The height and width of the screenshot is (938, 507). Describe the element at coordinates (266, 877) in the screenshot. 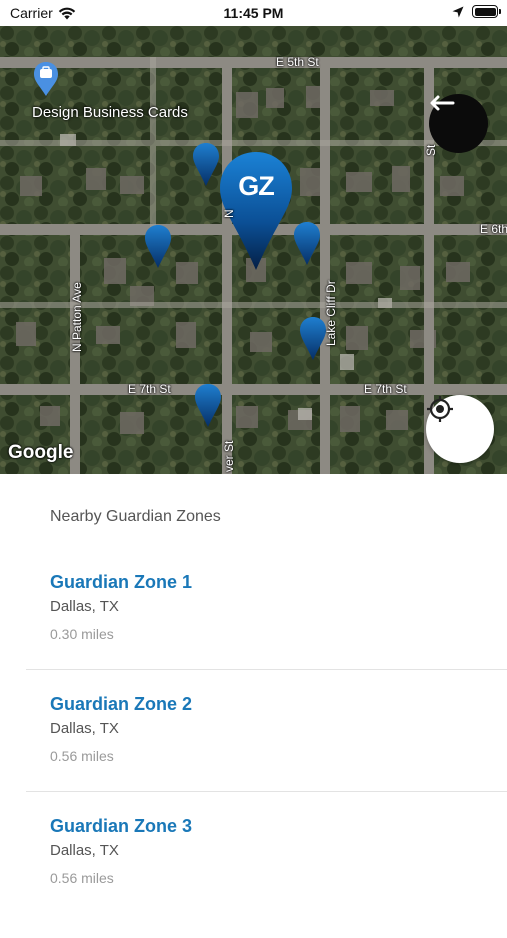

I see `zone-list-item: Guardian Zone 3 Dallas, TX 0.56 miles` at that location.